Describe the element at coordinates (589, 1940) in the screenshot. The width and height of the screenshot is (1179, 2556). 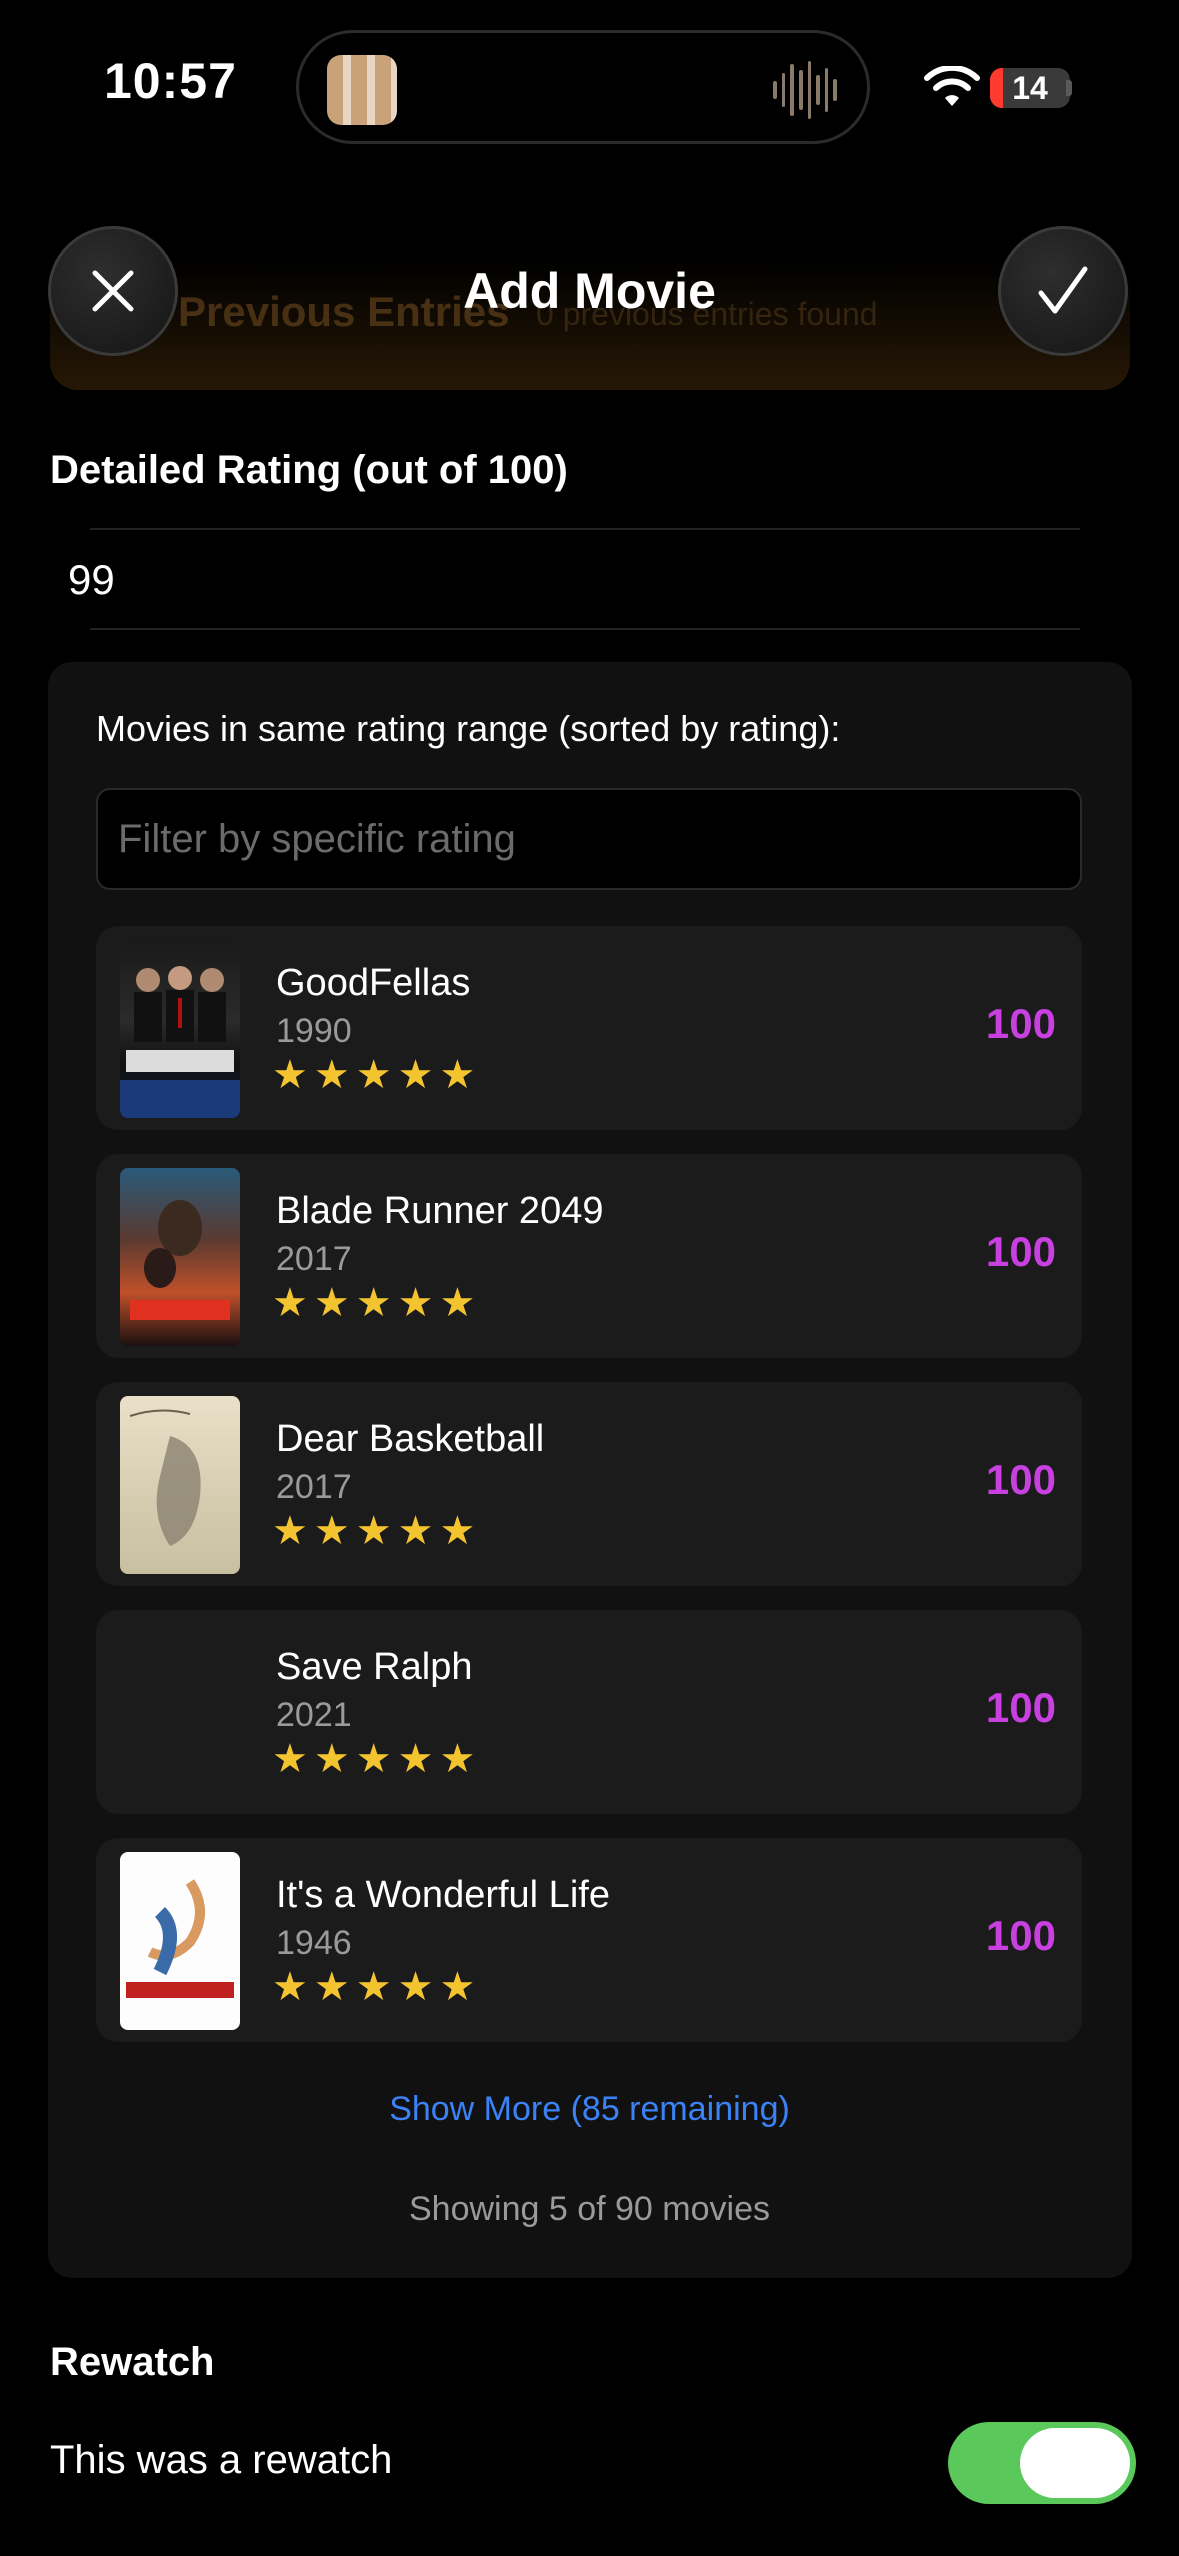
I see `movie-row: It's a Wonderful Life 1946 ★★★★★ 100` at that location.